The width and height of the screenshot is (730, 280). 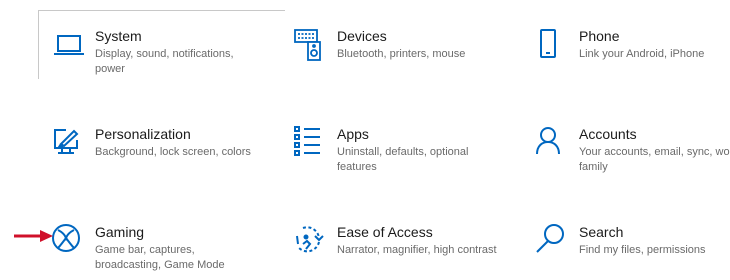 What do you see at coordinates (385, 232) in the screenshot?
I see `tile-title: Ease of Access` at bounding box center [385, 232].